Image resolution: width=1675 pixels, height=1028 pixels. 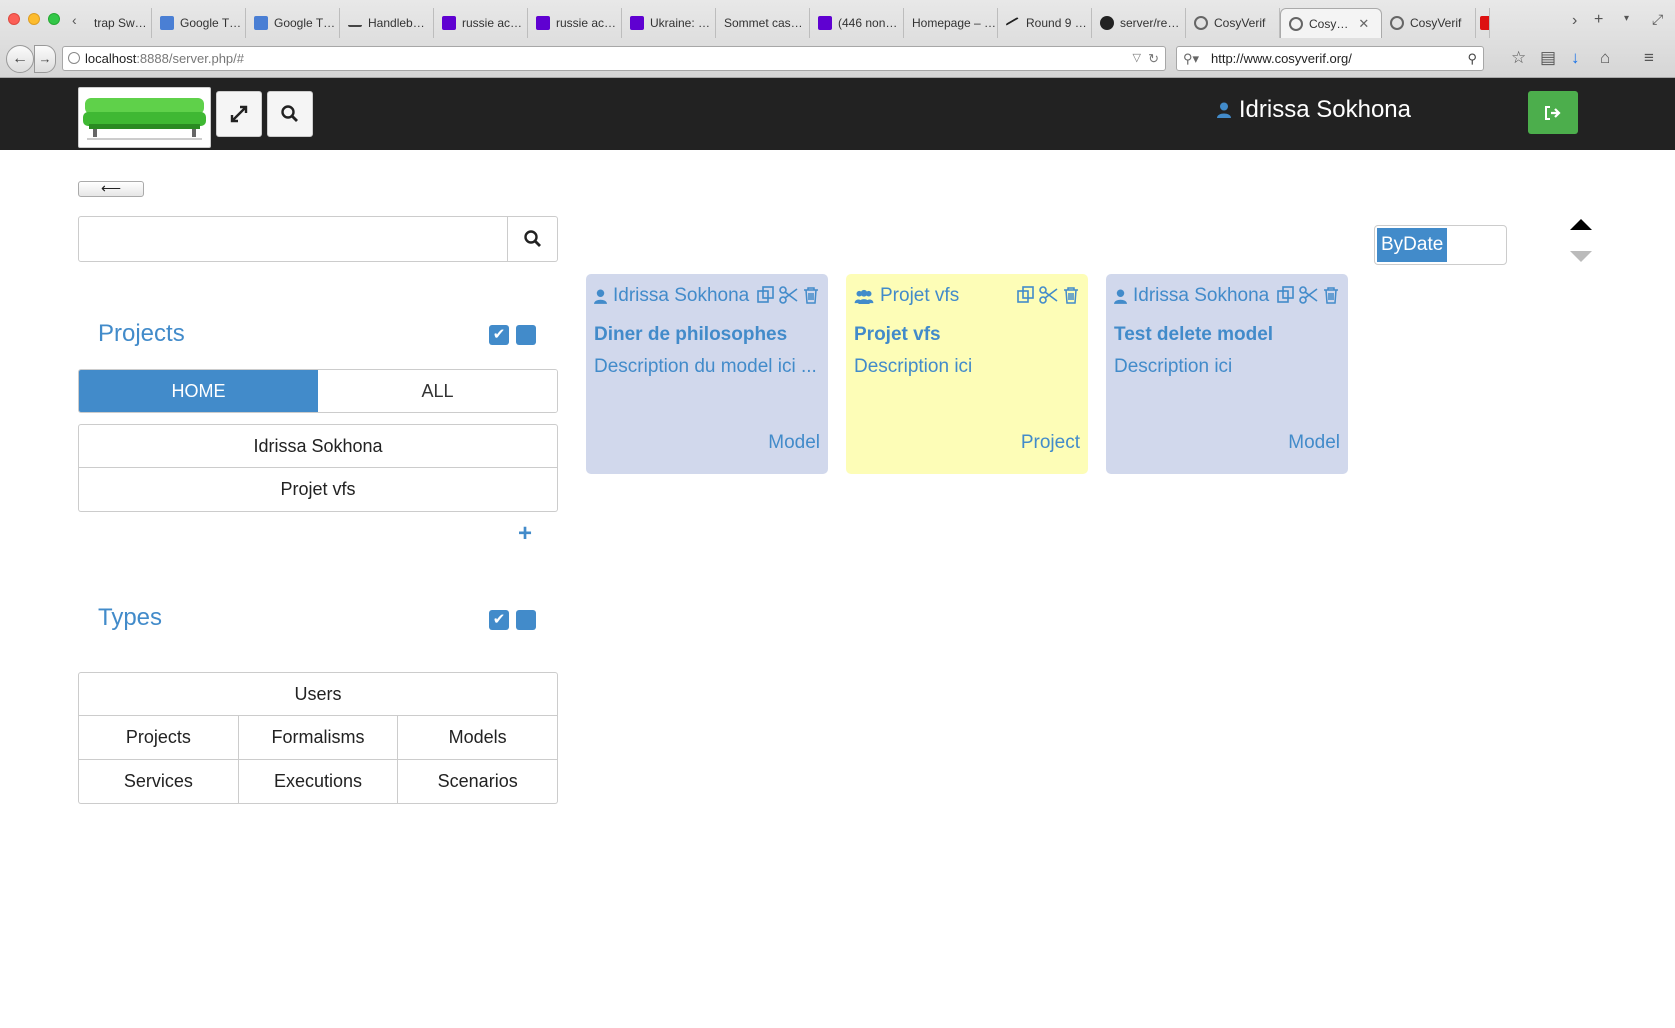 What do you see at coordinates (1605, 58) in the screenshot?
I see `home-icon: ⌂` at bounding box center [1605, 58].